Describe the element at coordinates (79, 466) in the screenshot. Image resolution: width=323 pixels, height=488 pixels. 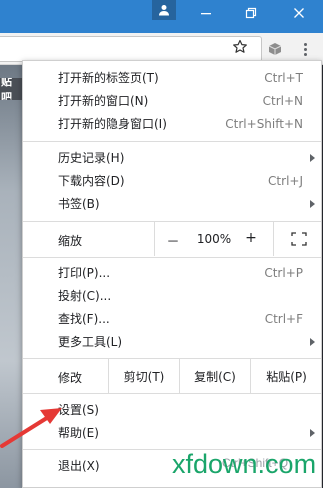
I see `menu-item-label: 退出(X)` at that location.